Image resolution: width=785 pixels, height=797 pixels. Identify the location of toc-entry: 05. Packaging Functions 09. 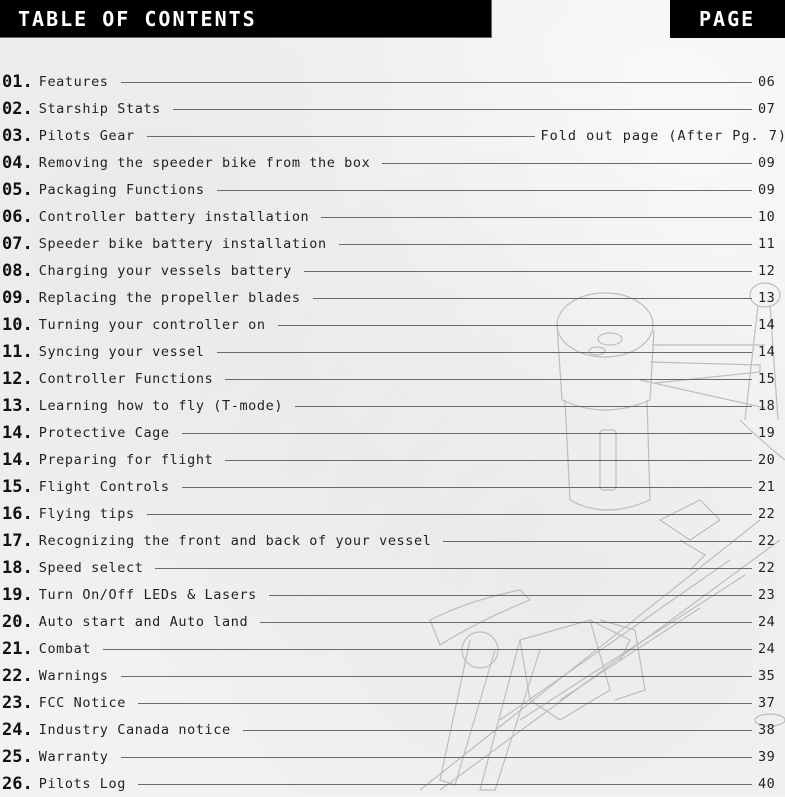
(392, 189).